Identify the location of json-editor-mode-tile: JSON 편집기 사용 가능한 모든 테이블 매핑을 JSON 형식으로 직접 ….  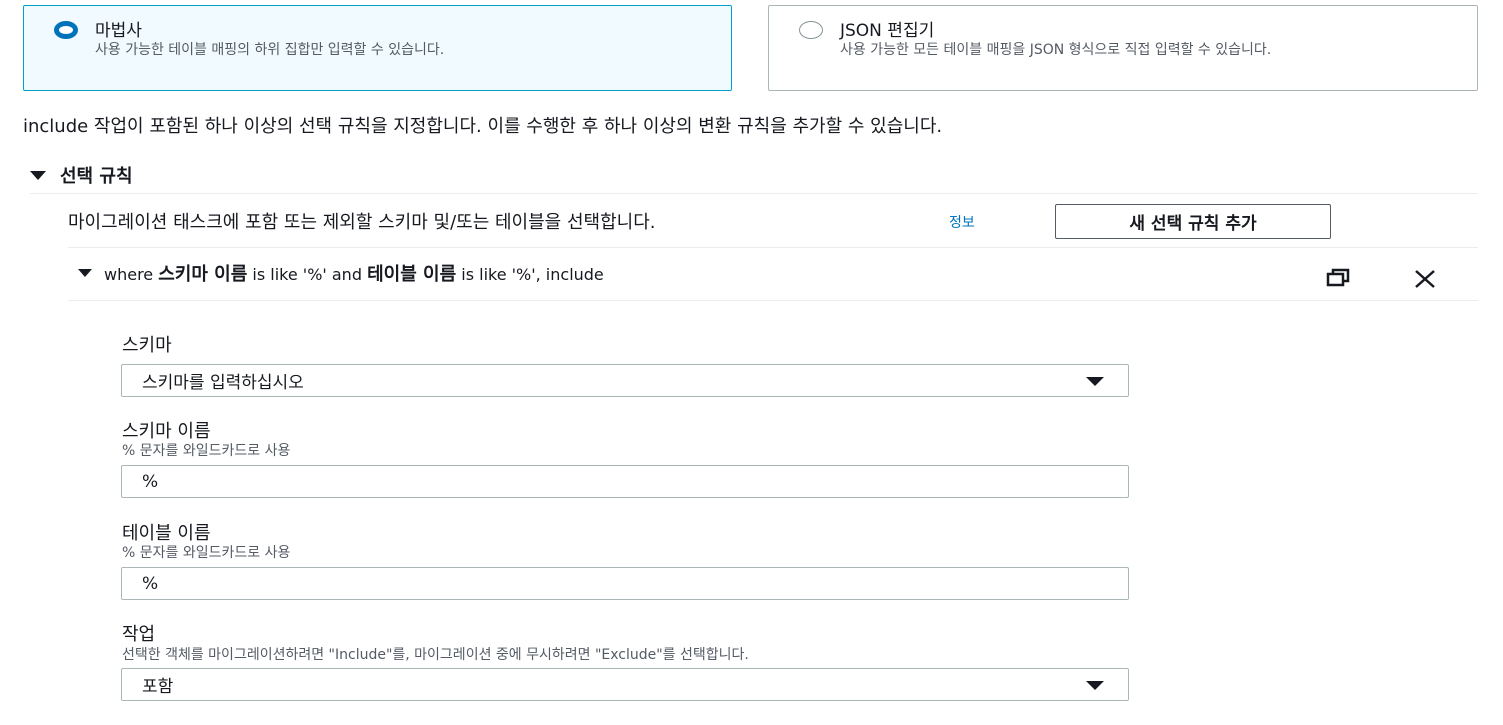
(1123, 48).